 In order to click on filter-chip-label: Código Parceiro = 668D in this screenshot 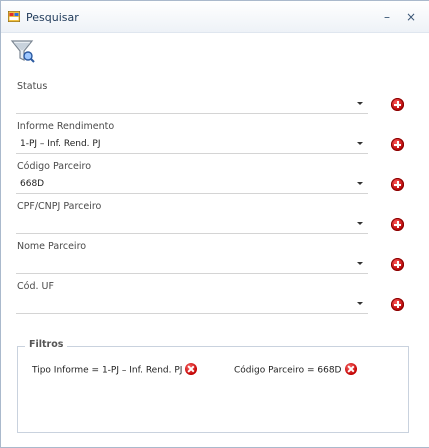, I will do `click(288, 370)`.